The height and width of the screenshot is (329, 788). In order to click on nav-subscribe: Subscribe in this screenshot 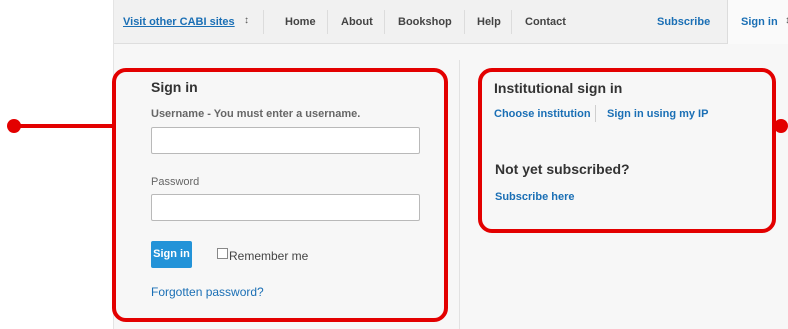, I will do `click(683, 22)`.